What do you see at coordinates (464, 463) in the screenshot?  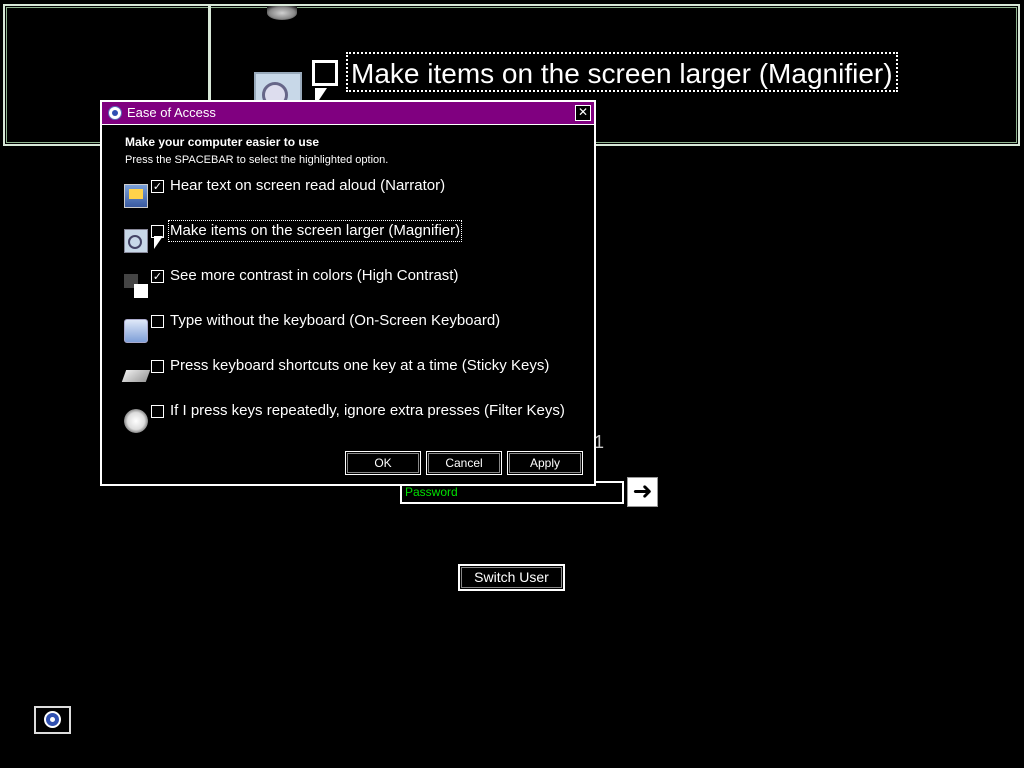 I see `cancel-button: Cancel` at bounding box center [464, 463].